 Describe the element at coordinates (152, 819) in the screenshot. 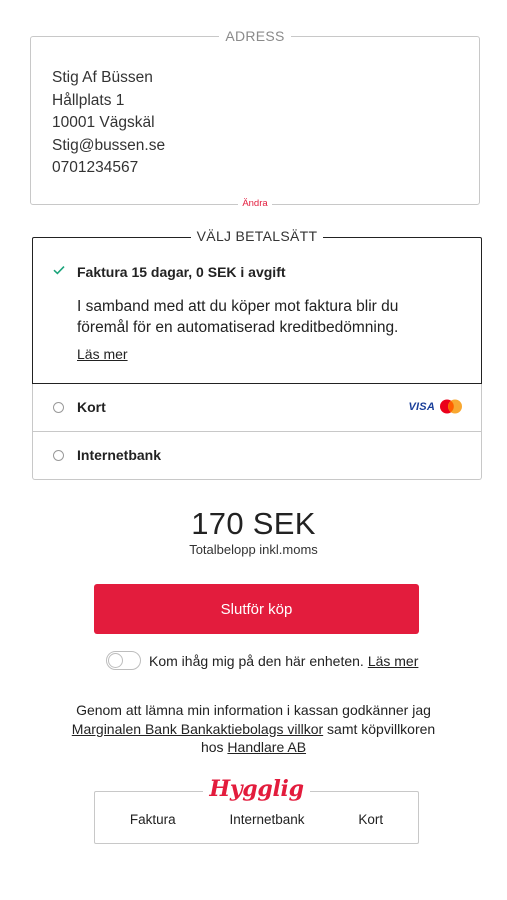

I see `hygglig-method-faktura: Faktura` at that location.